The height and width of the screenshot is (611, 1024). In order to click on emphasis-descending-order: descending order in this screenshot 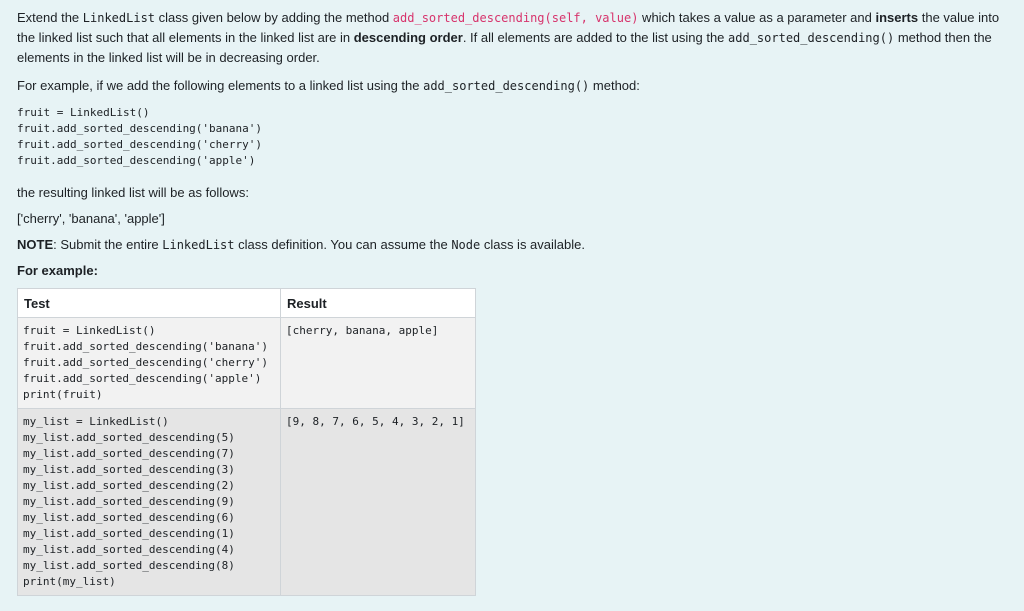, I will do `click(408, 37)`.